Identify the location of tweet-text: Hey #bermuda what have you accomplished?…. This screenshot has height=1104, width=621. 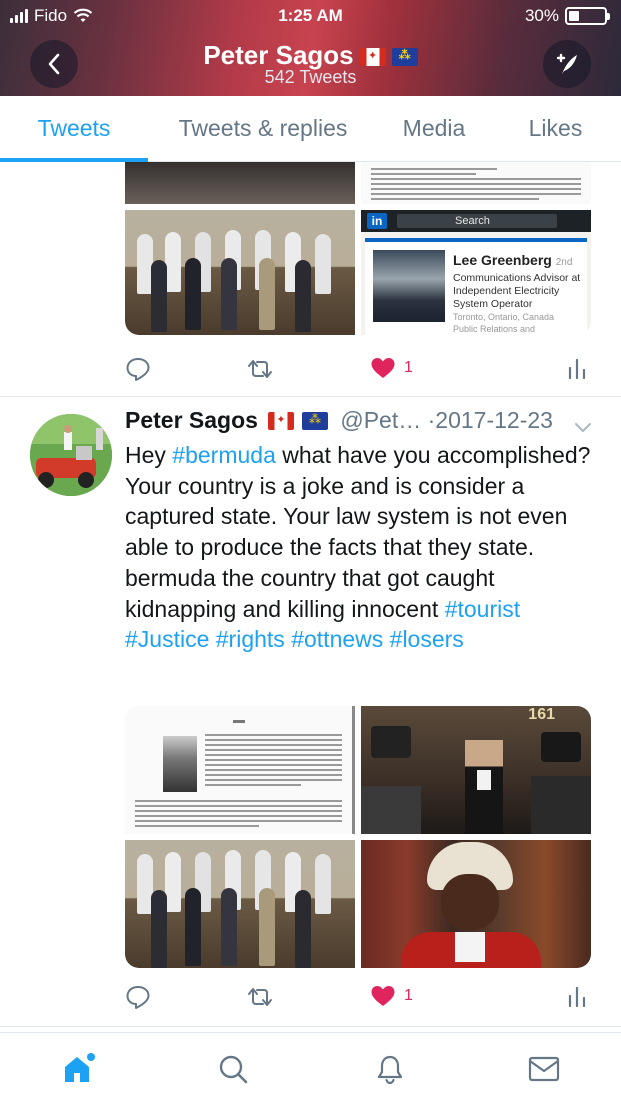
(360, 547).